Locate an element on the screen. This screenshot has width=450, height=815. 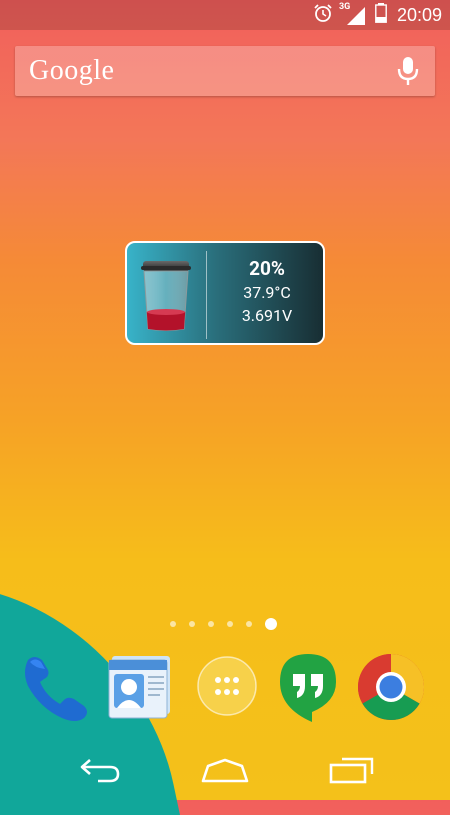
home-icon is located at coordinates (225, 772).